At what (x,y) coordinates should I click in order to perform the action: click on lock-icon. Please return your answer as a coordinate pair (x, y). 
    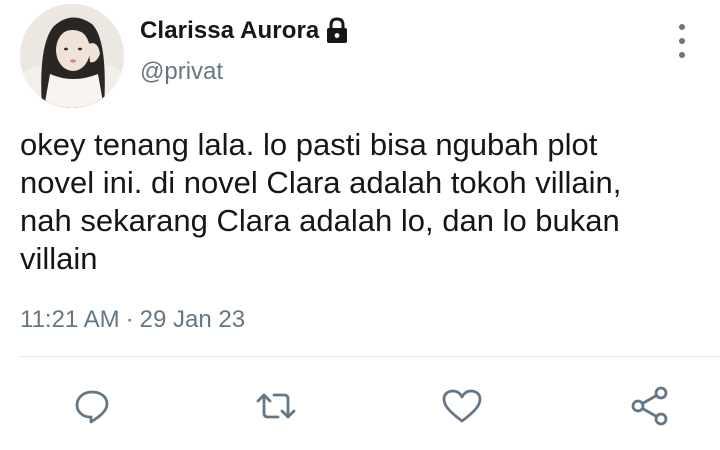
    Looking at the image, I should click on (337, 31).